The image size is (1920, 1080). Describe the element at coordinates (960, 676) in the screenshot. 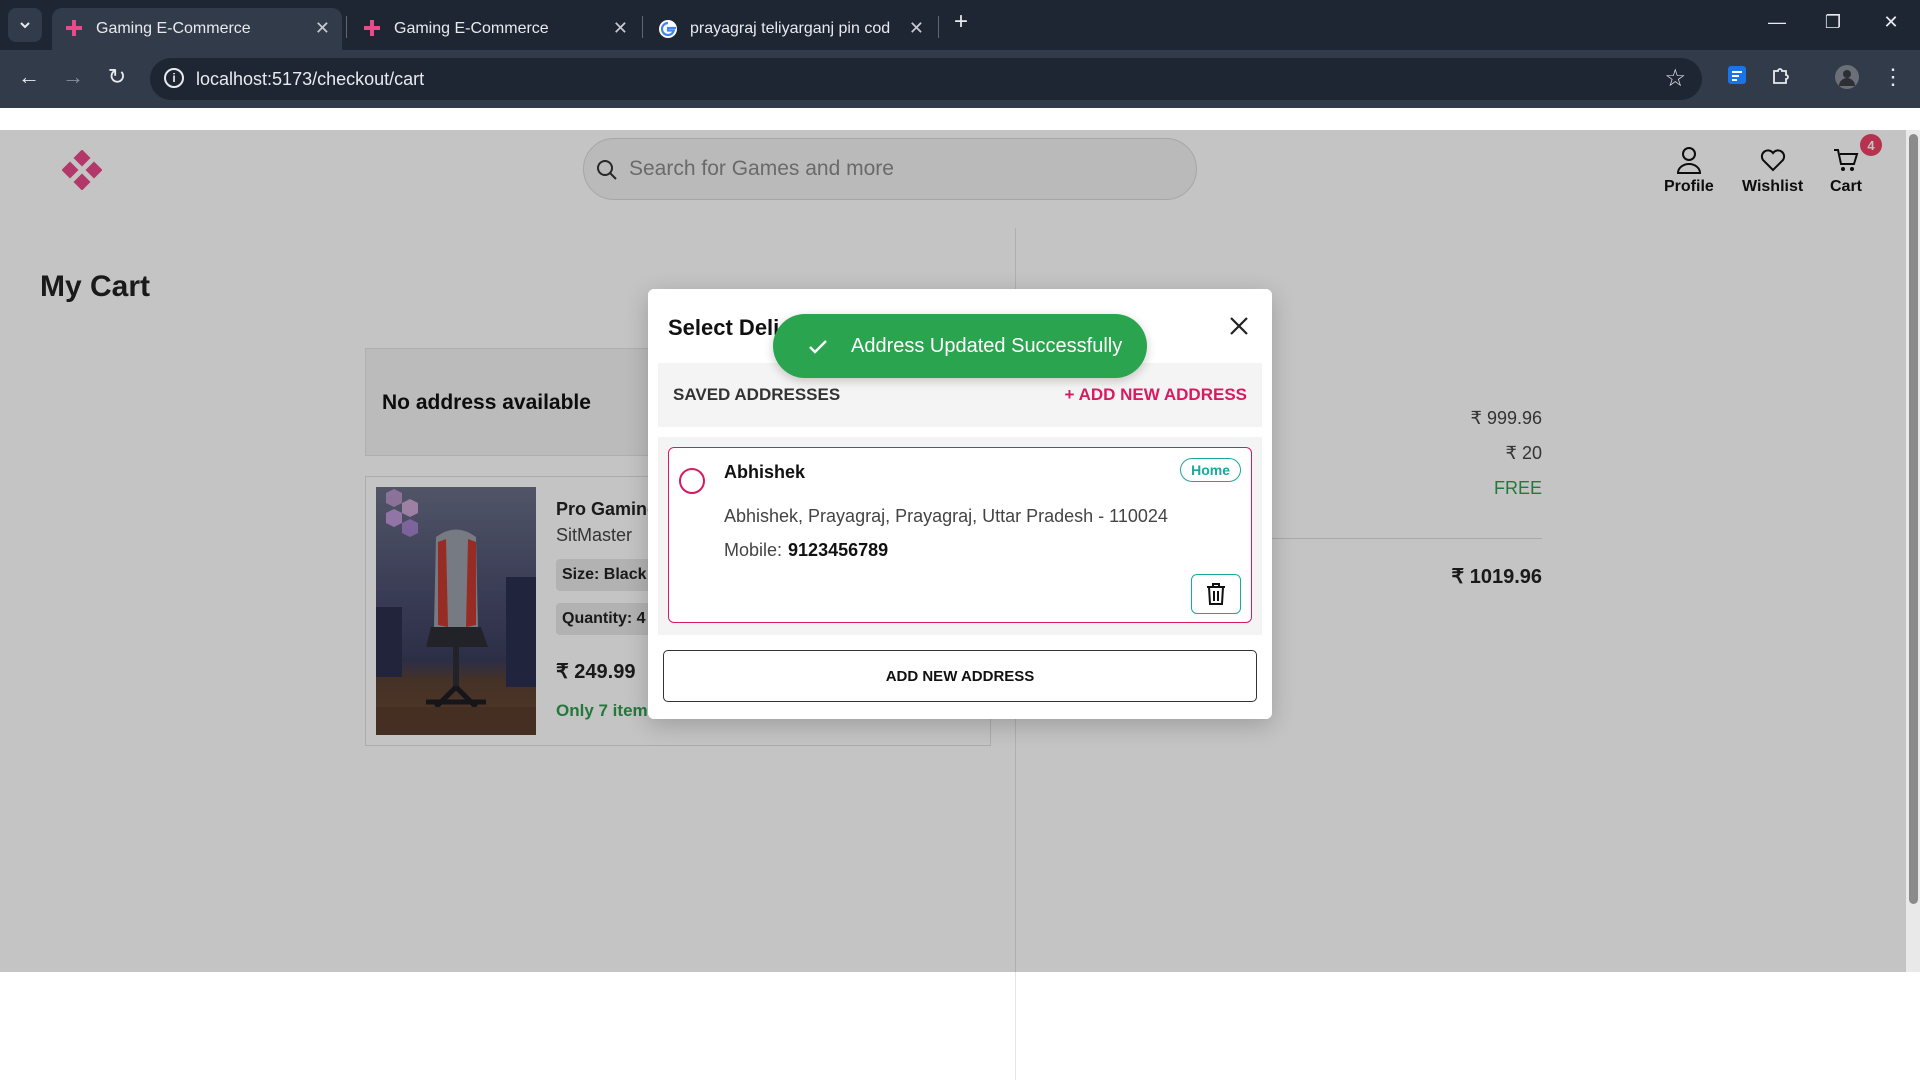

I see `add-new-address-button: ADD NEW ADDRESS` at that location.